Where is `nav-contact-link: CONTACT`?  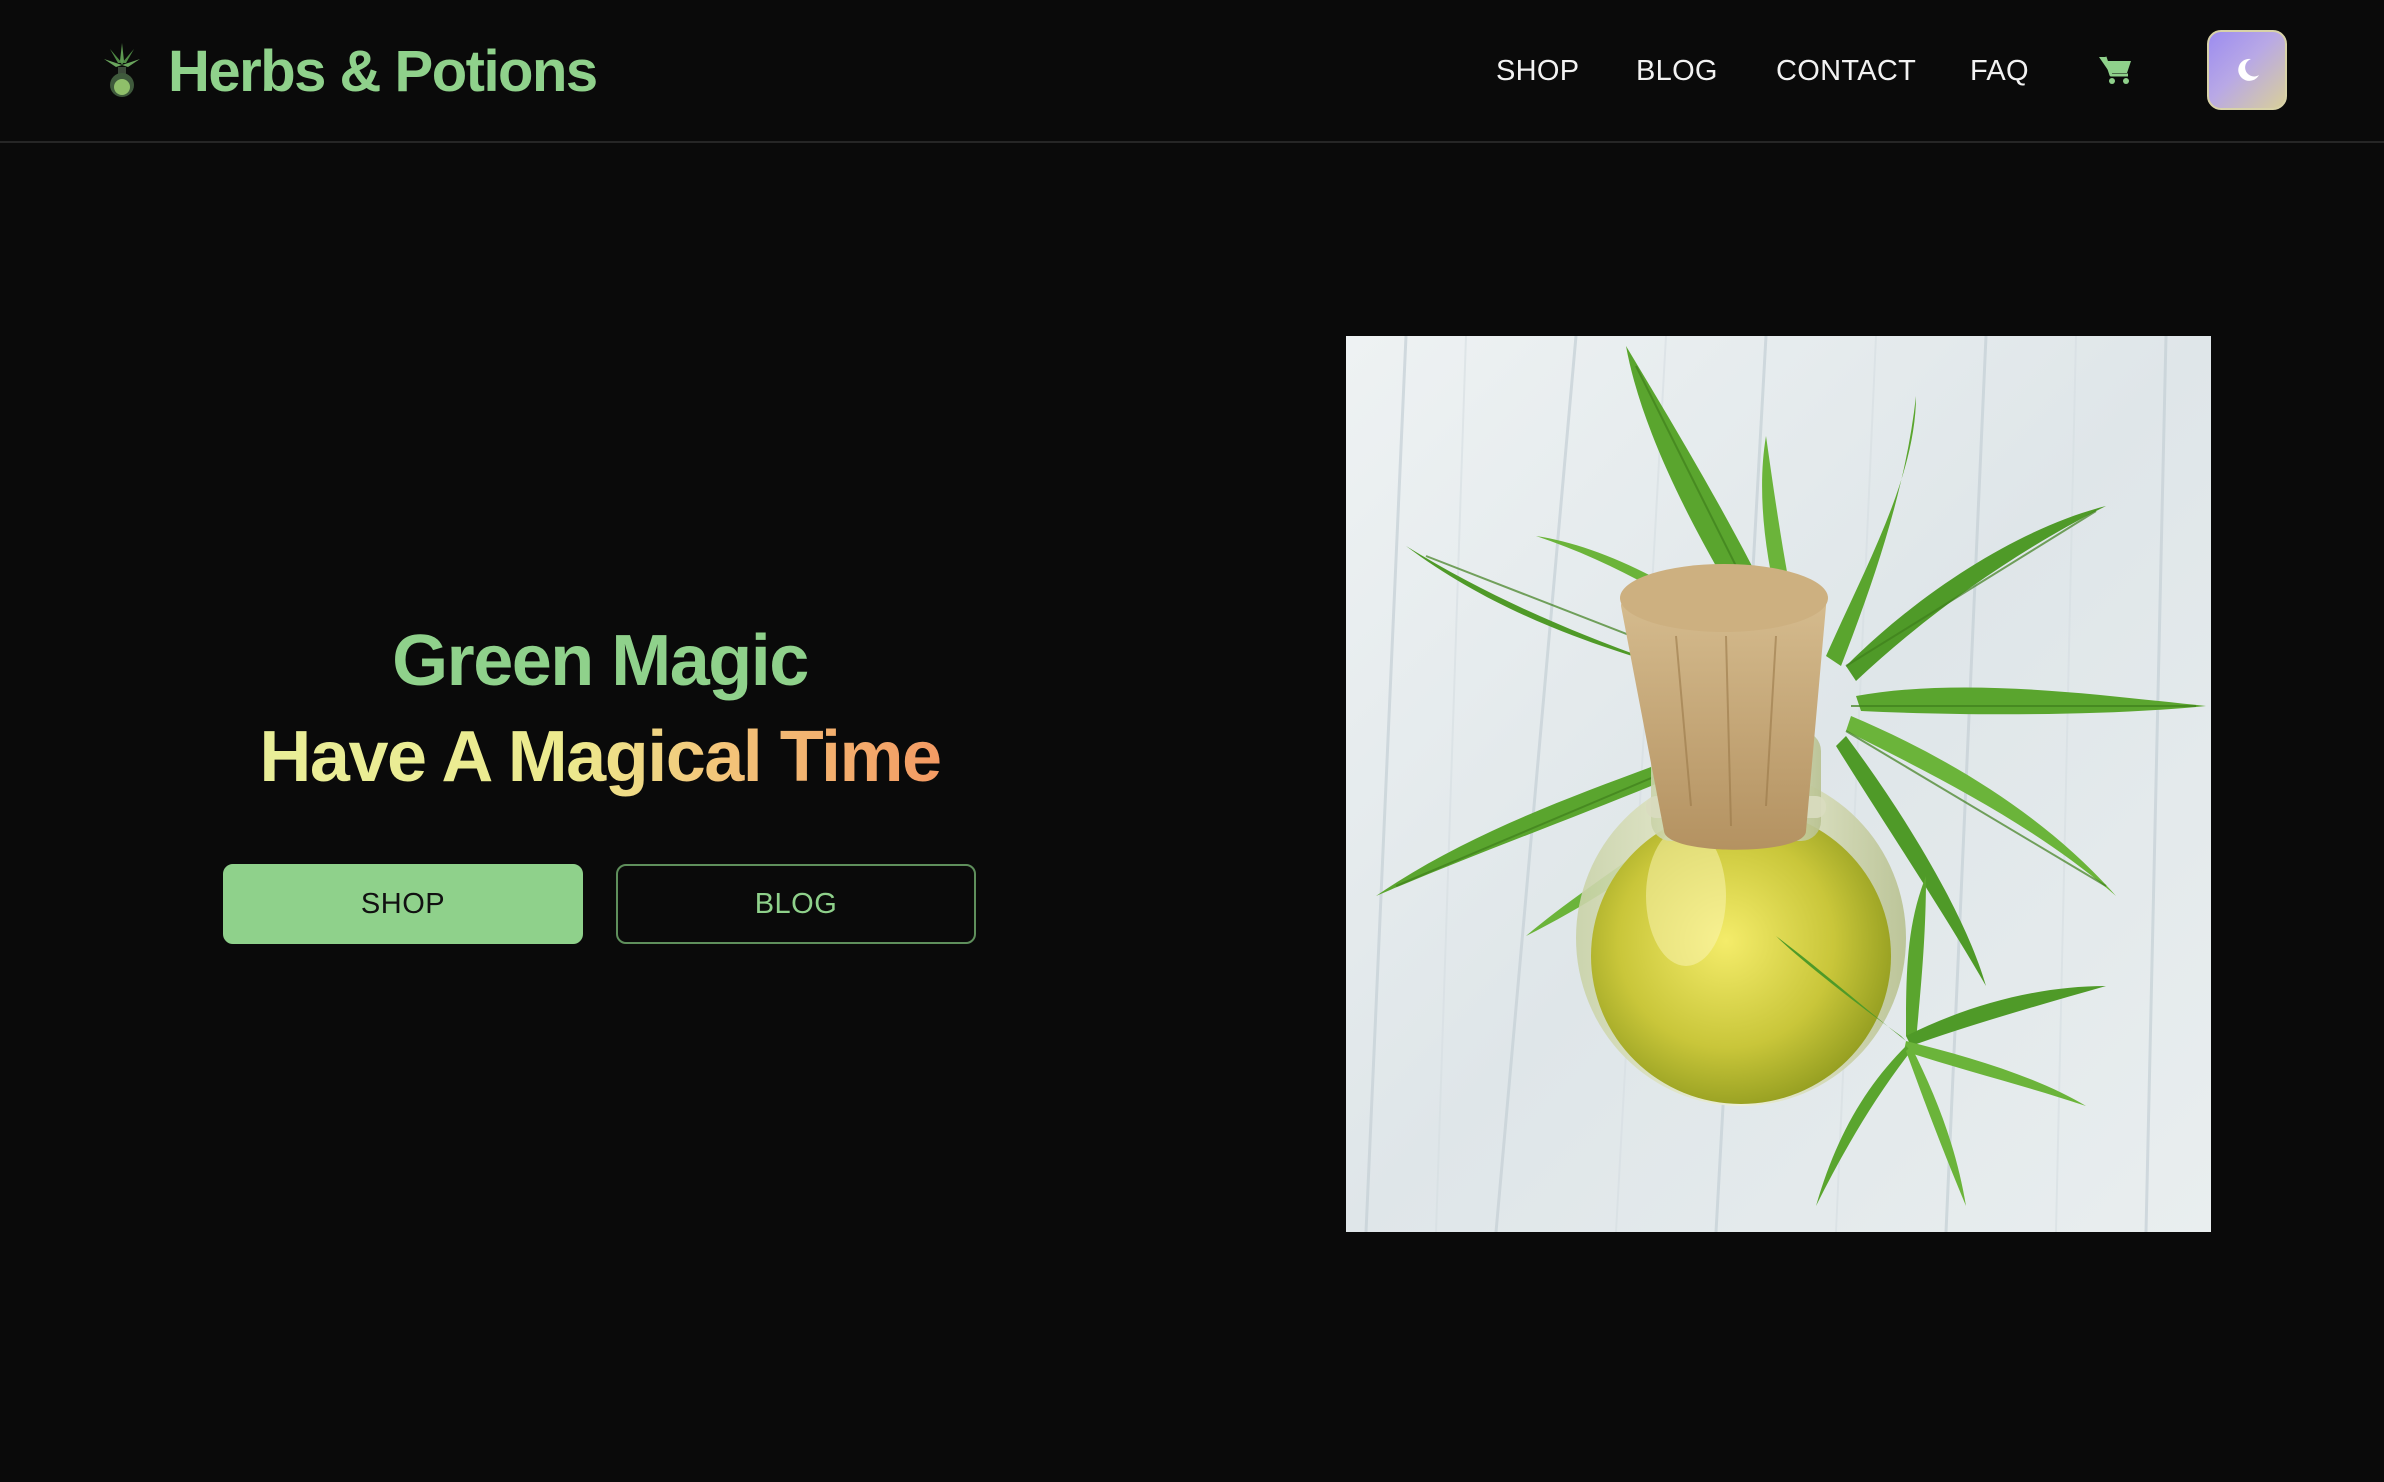 nav-contact-link: CONTACT is located at coordinates (1846, 71).